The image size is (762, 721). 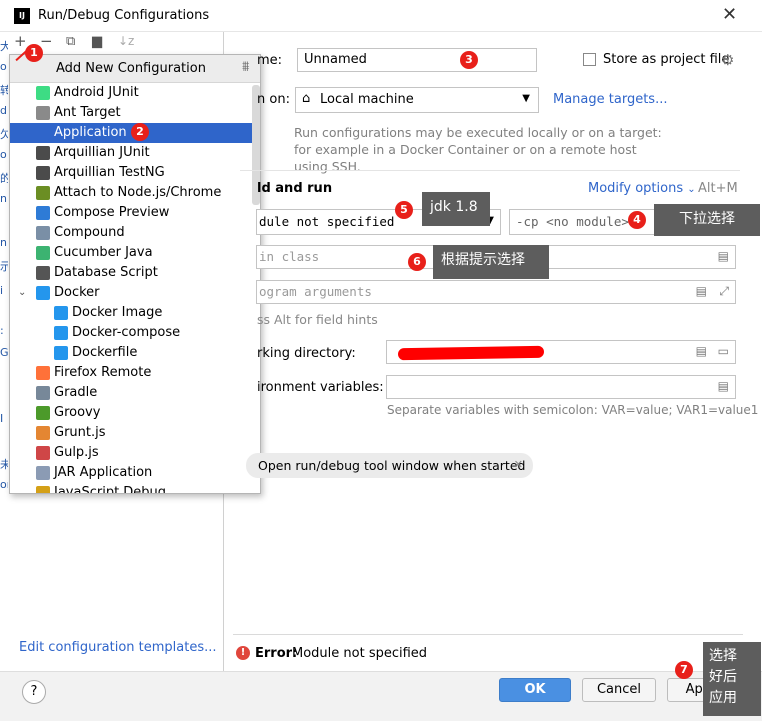 What do you see at coordinates (723, 698) in the screenshot?
I see `tooltip-apply-line: 应用` at bounding box center [723, 698].